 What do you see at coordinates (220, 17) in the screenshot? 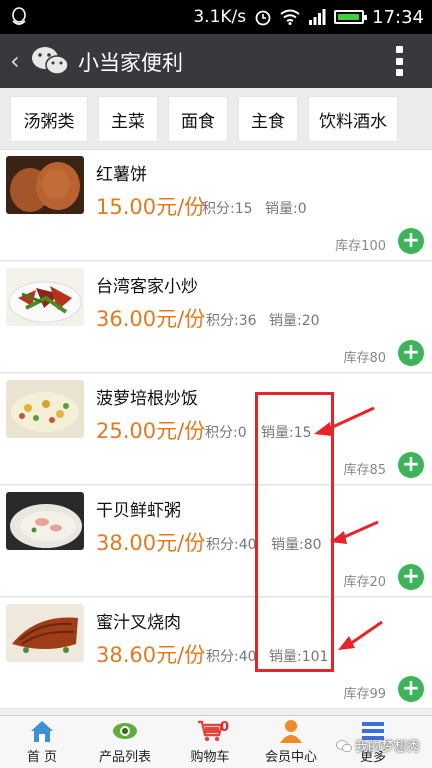
I see `network-speed: 3.1K/s` at bounding box center [220, 17].